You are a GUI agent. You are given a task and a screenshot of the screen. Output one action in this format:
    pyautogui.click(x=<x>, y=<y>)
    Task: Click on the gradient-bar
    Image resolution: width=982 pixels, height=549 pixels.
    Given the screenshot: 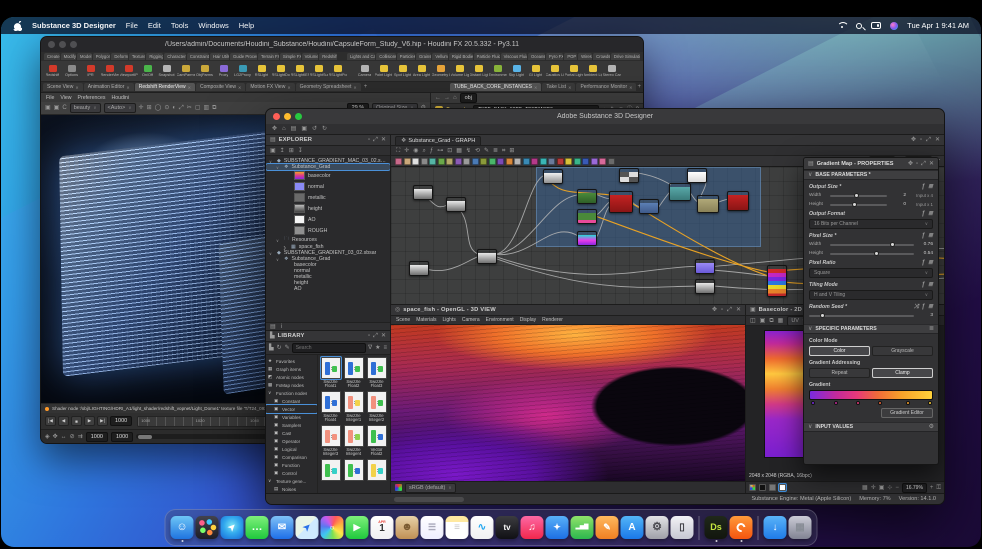 What is the action you would take?
    pyautogui.click(x=871, y=395)
    